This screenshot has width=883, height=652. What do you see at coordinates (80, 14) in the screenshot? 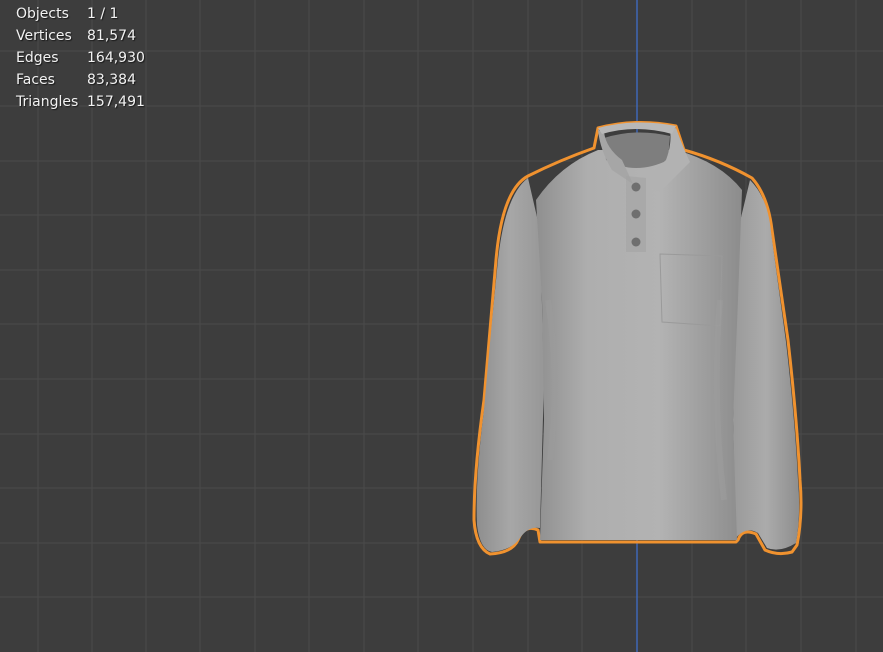
I see `stat-row-objects: Objects 1 / 1` at bounding box center [80, 14].